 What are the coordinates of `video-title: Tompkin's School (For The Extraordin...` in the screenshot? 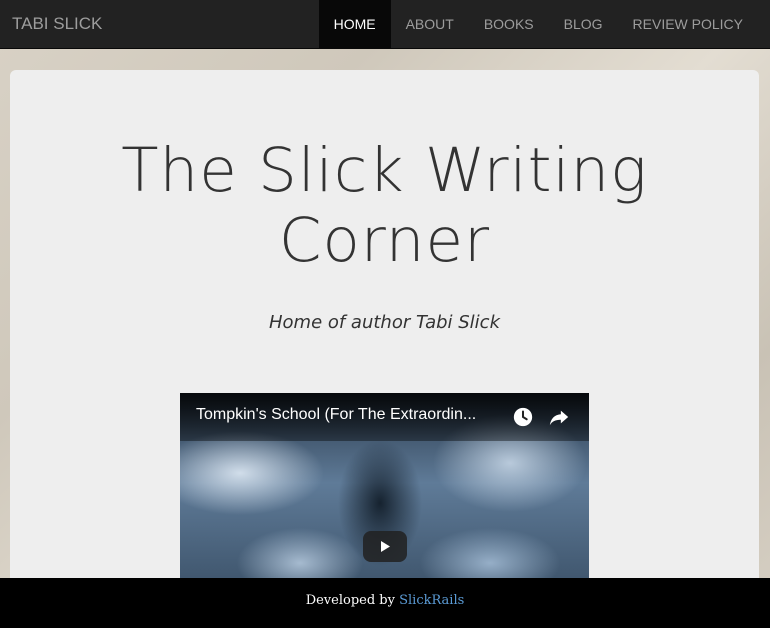 It's located at (351, 415).